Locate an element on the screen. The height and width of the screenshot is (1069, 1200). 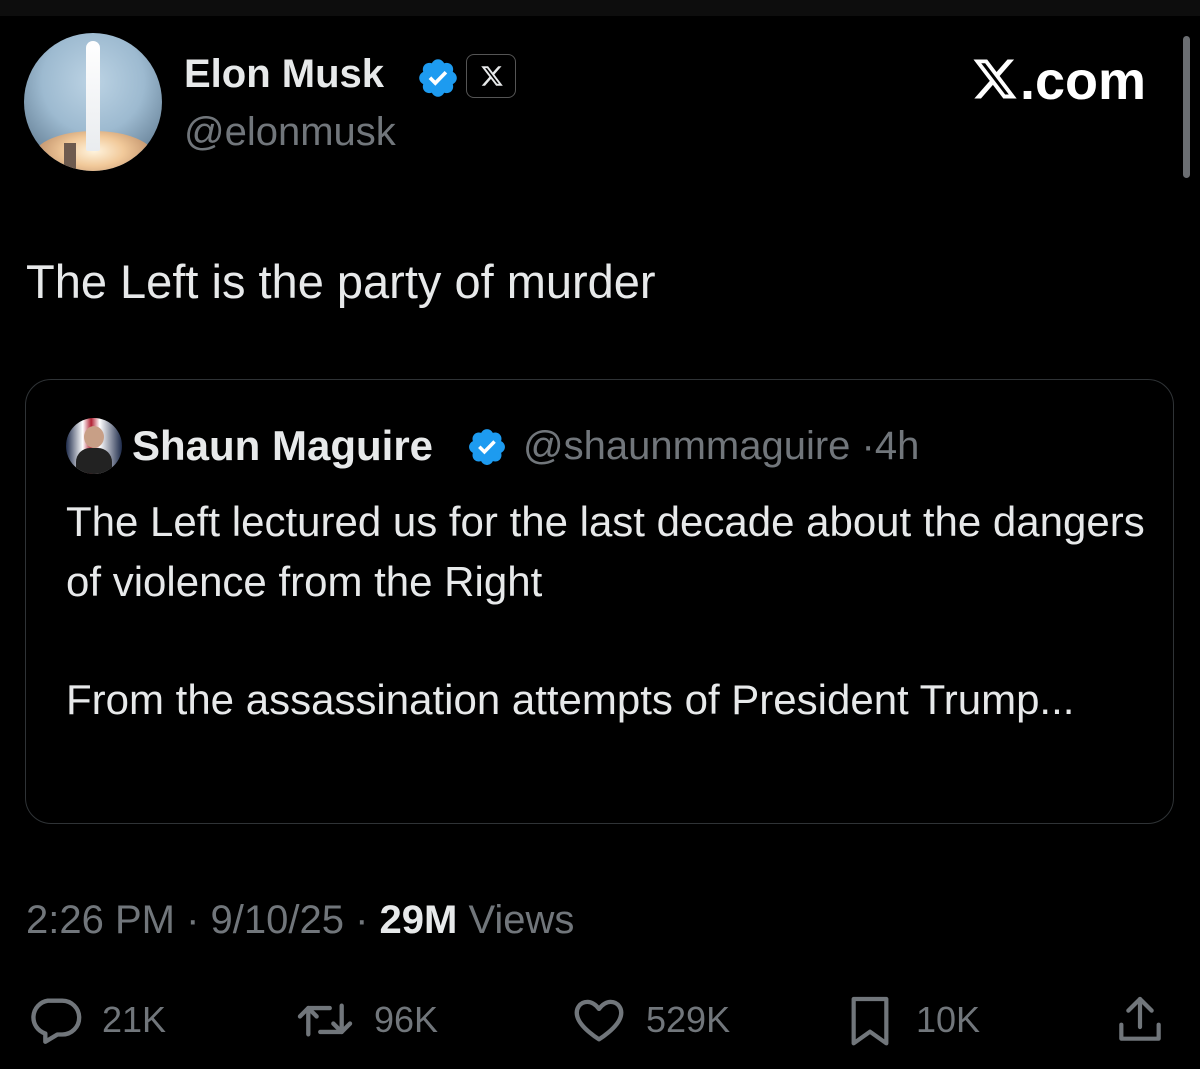
reply-count: 21K is located at coordinates (134, 1019).